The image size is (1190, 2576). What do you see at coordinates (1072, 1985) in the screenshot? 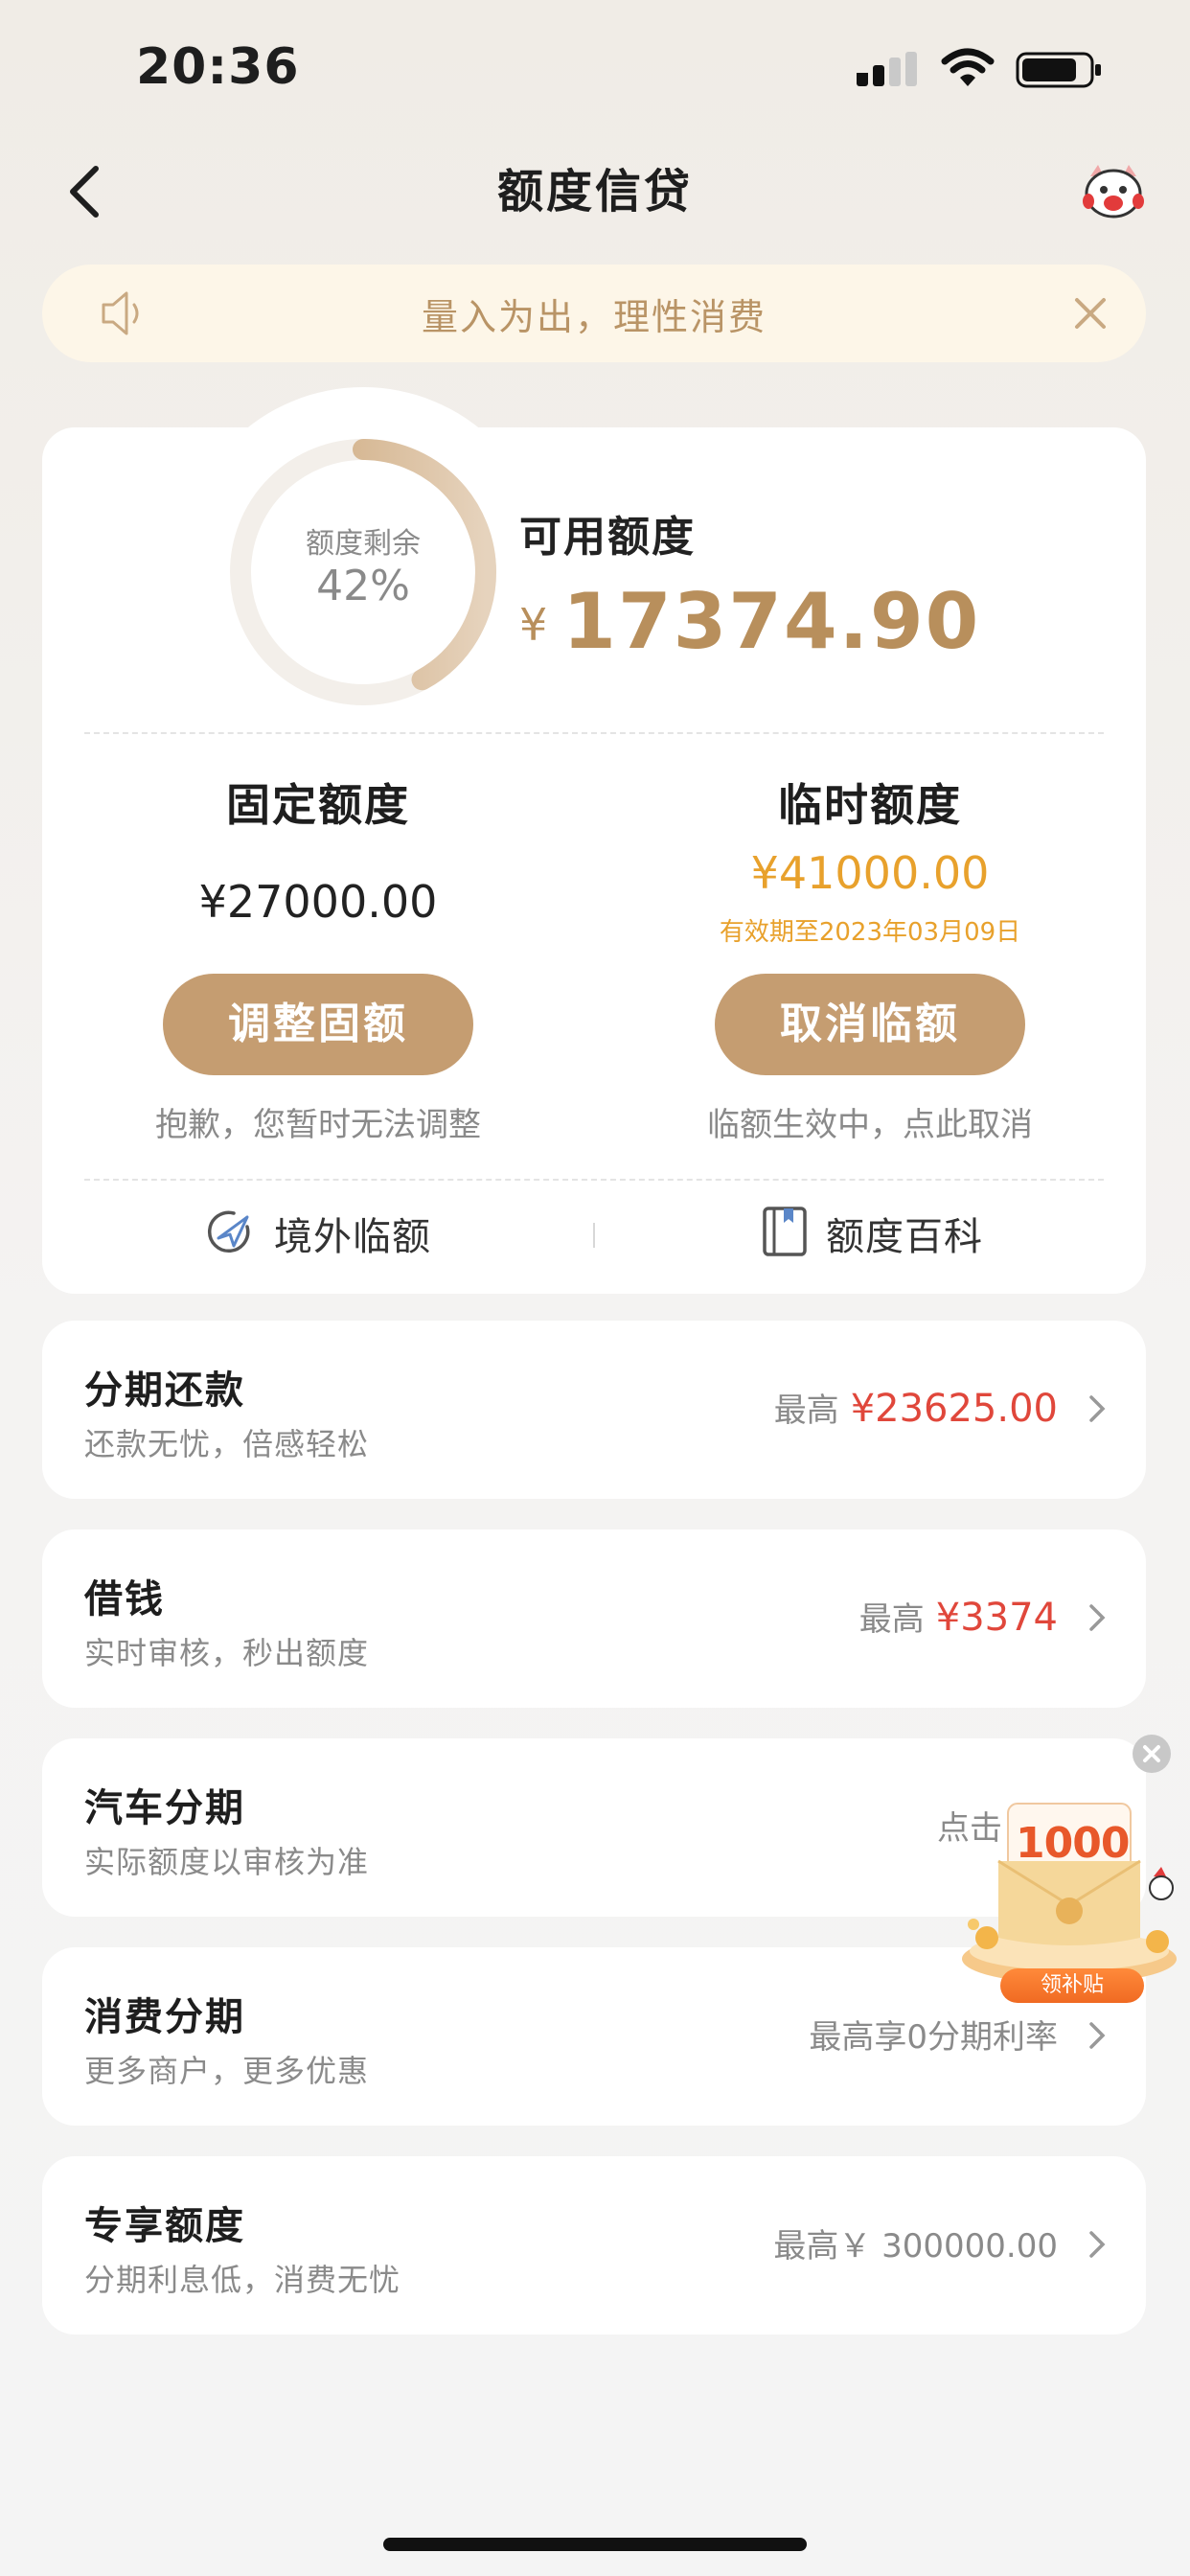
I see `promo-claim-tag: 领补贴` at bounding box center [1072, 1985].